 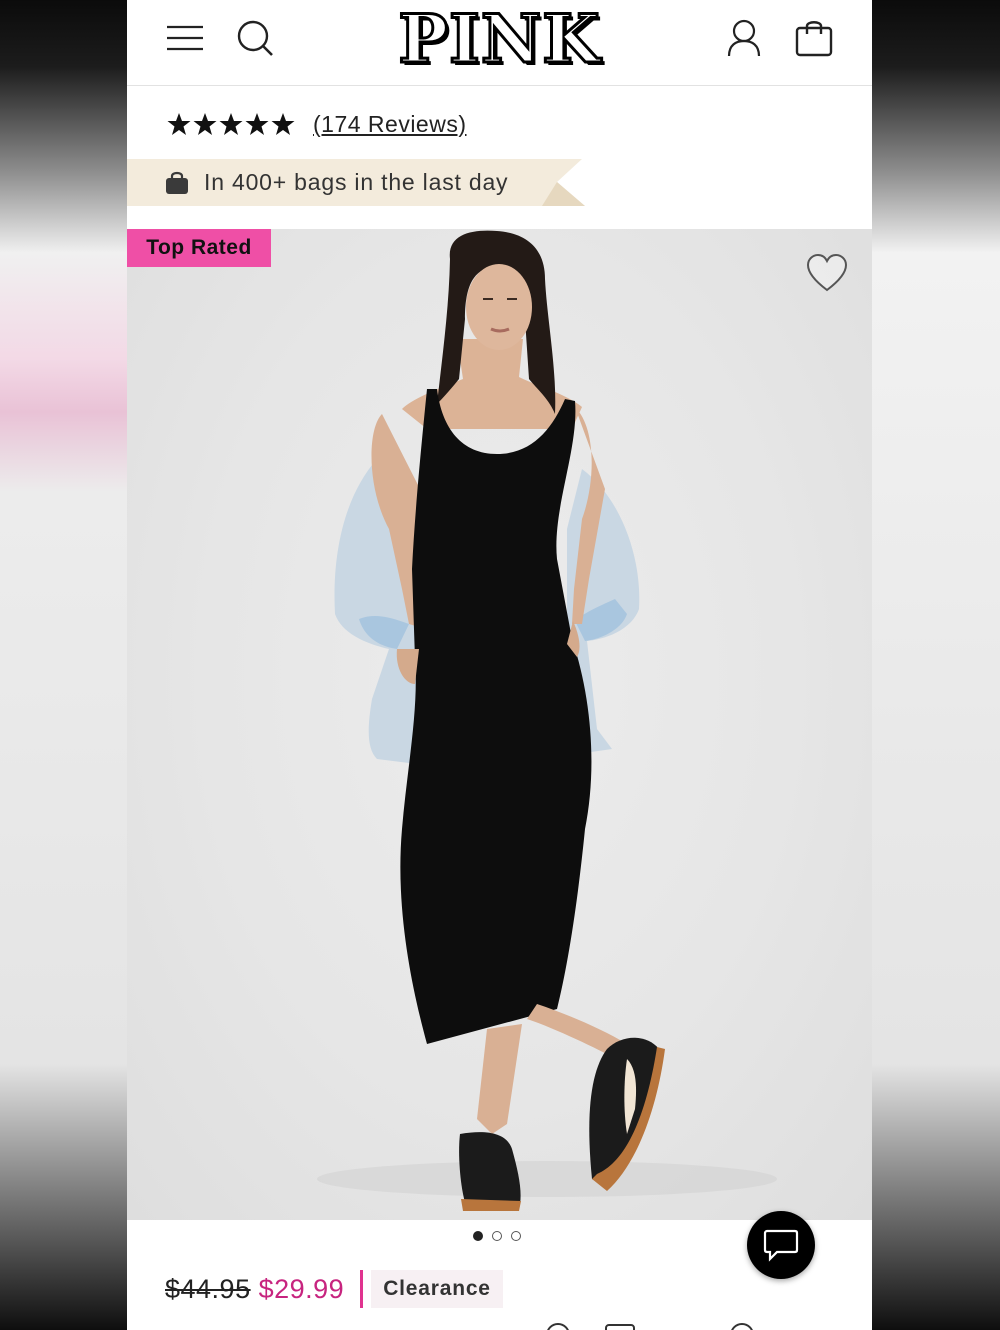 I want to click on top-header: PINK, so click(x=499, y=43).